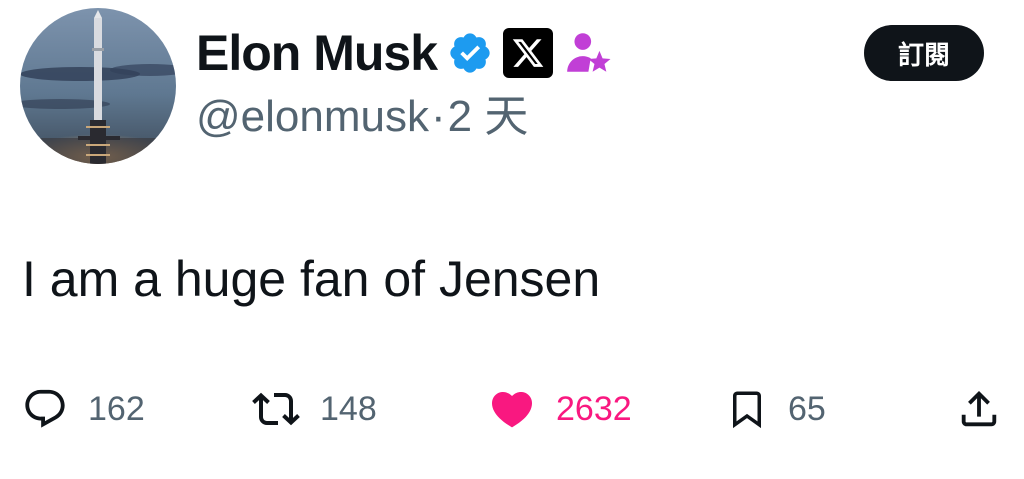 The width and height of the screenshot is (1024, 479). Describe the element at coordinates (317, 53) in the screenshot. I see `author-display-name: Elon Musk` at that location.